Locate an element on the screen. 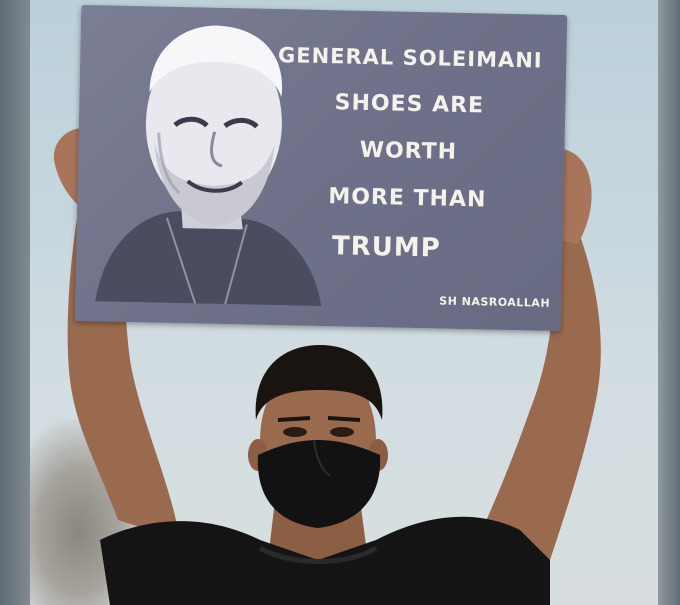  sign-line-4: MORE THAN is located at coordinates (407, 198).